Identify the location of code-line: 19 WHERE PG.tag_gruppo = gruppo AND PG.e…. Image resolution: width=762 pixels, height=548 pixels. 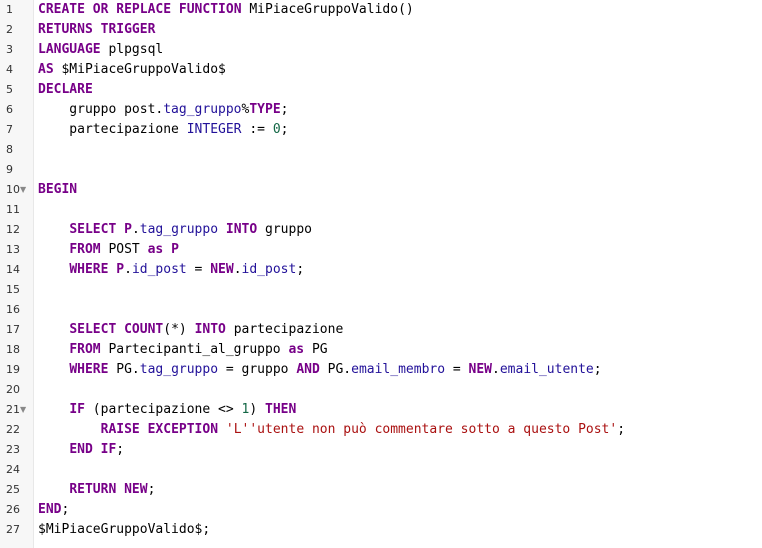
(381, 370).